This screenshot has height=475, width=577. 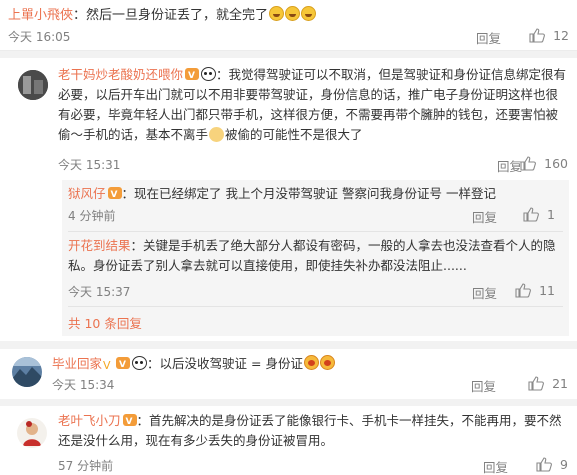 I want to click on subreply-1-text: 现在已经绑定了 我上个月没带驾驶证 警察问我身份证号 一样登记, so click(x=315, y=193).